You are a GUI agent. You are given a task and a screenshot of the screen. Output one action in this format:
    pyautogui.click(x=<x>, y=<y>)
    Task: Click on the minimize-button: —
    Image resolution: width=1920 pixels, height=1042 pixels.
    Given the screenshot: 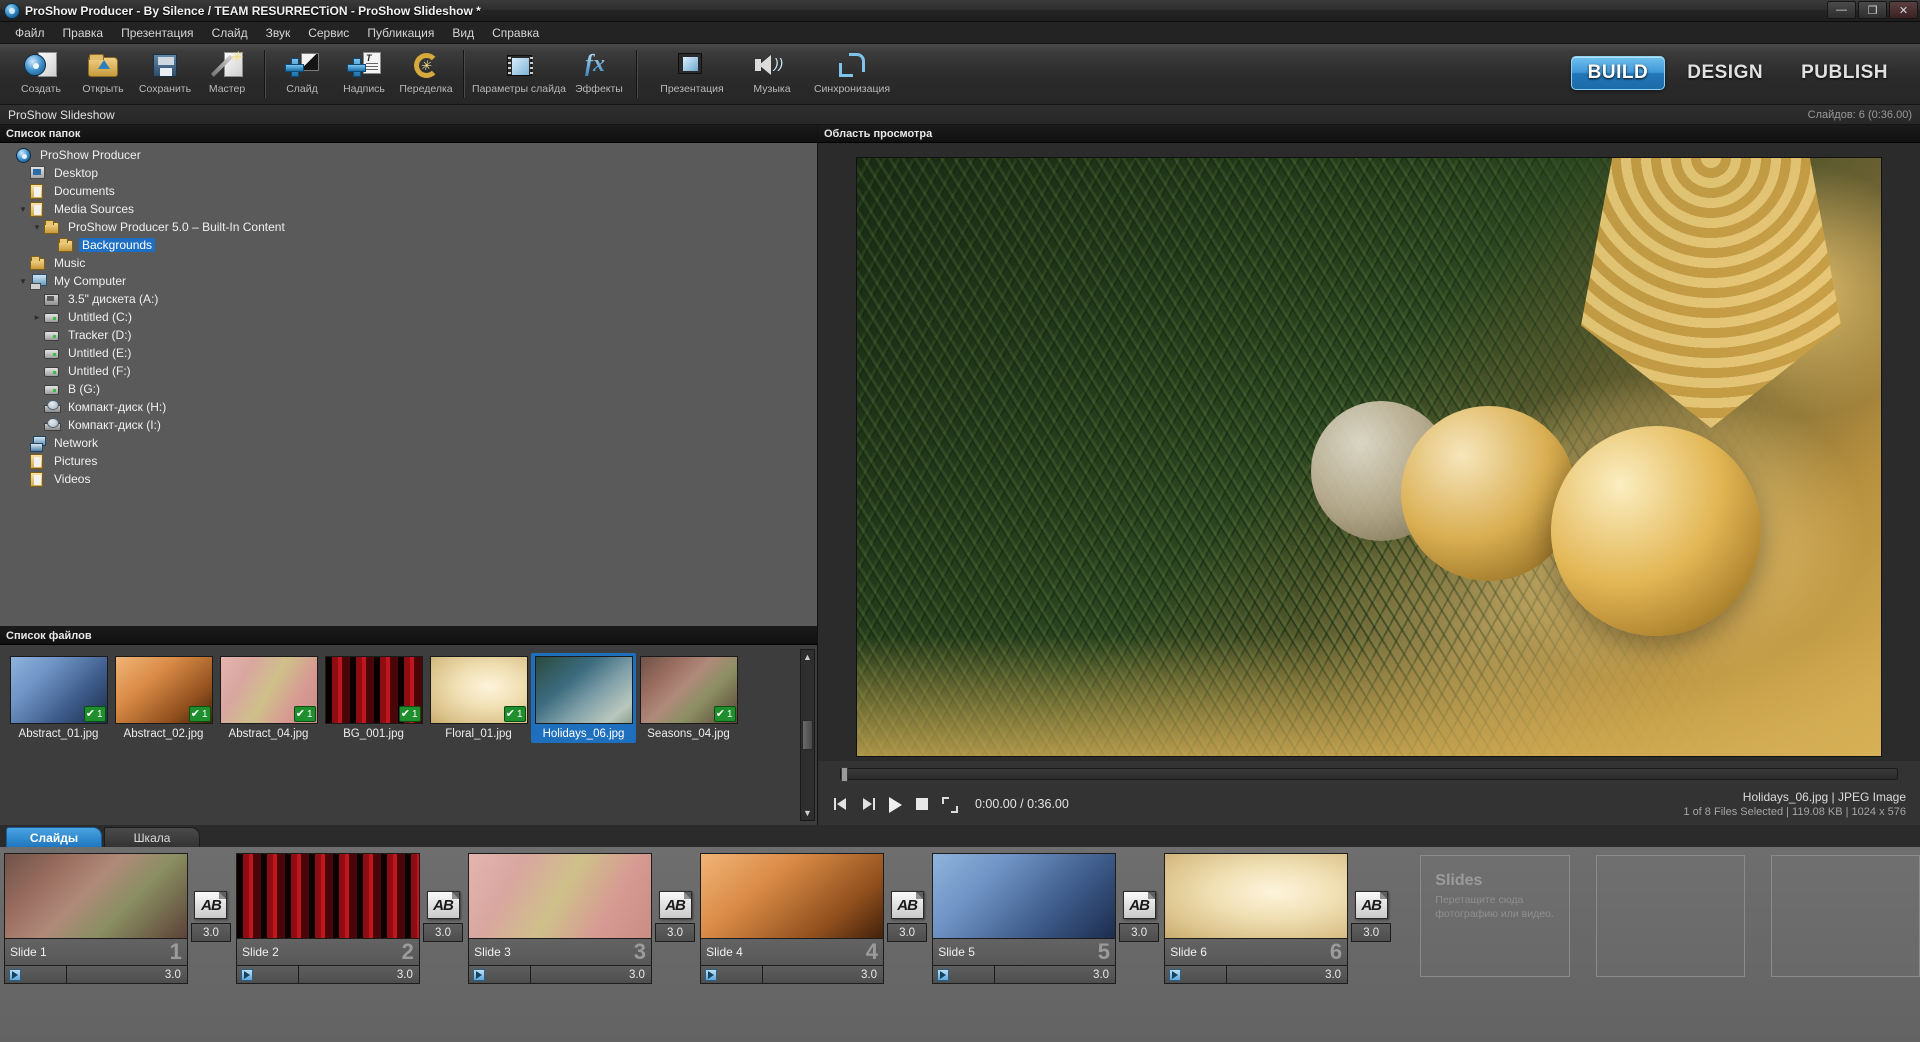 What is the action you would take?
    pyautogui.click(x=1841, y=10)
    